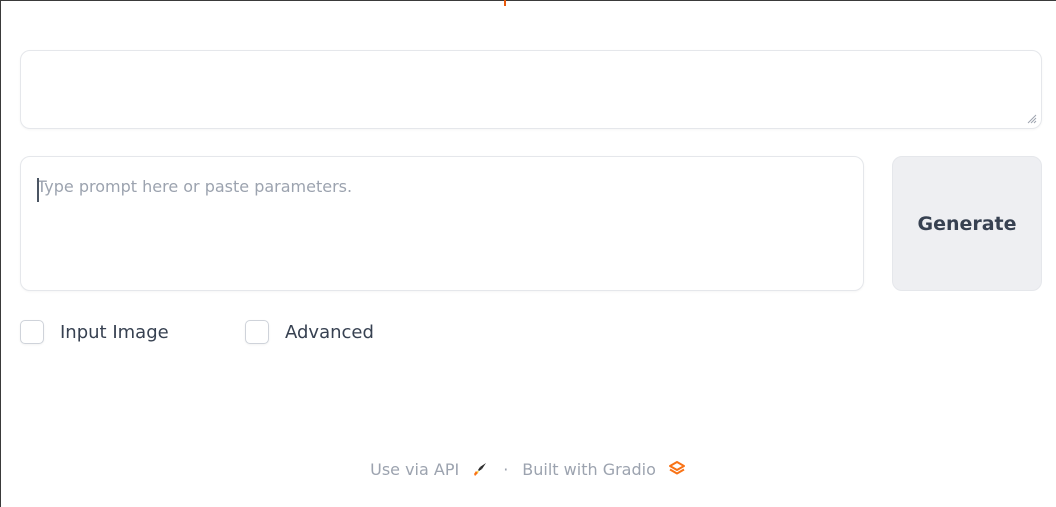 This screenshot has width=1056, height=507. I want to click on use-via-api-link: Use via API, so click(414, 469).